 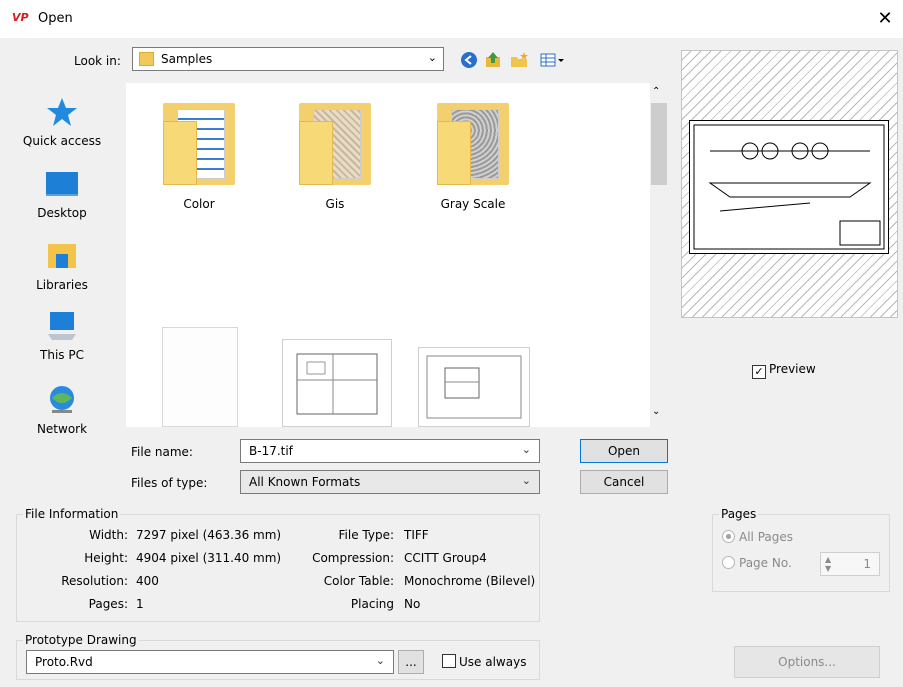 What do you see at coordinates (449, 661) in the screenshot?
I see `checkbox-icon` at bounding box center [449, 661].